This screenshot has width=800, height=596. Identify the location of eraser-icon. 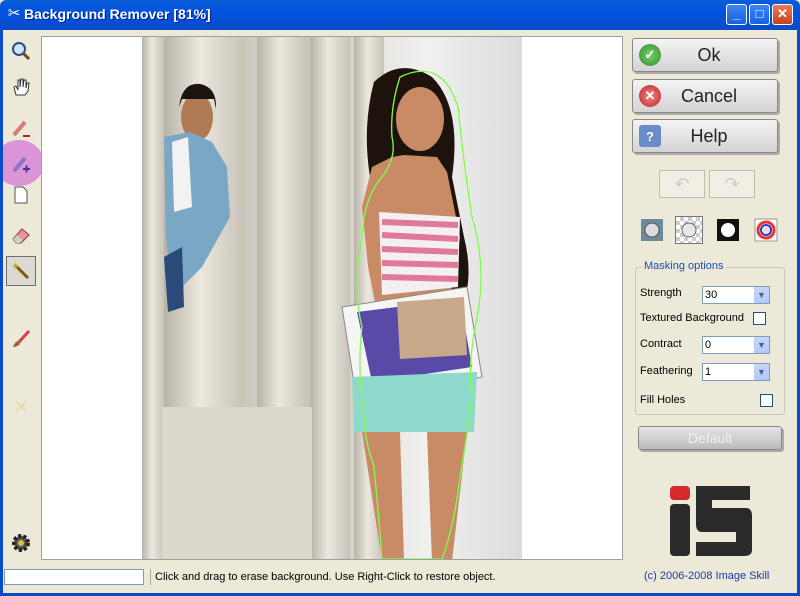
(21, 236).